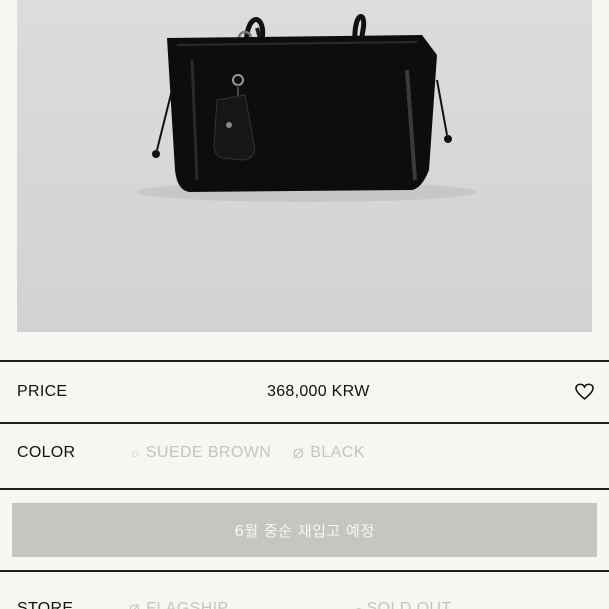 Image resolution: width=609 pixels, height=609 pixels. I want to click on color-option-black: Ø BLACK, so click(329, 453).